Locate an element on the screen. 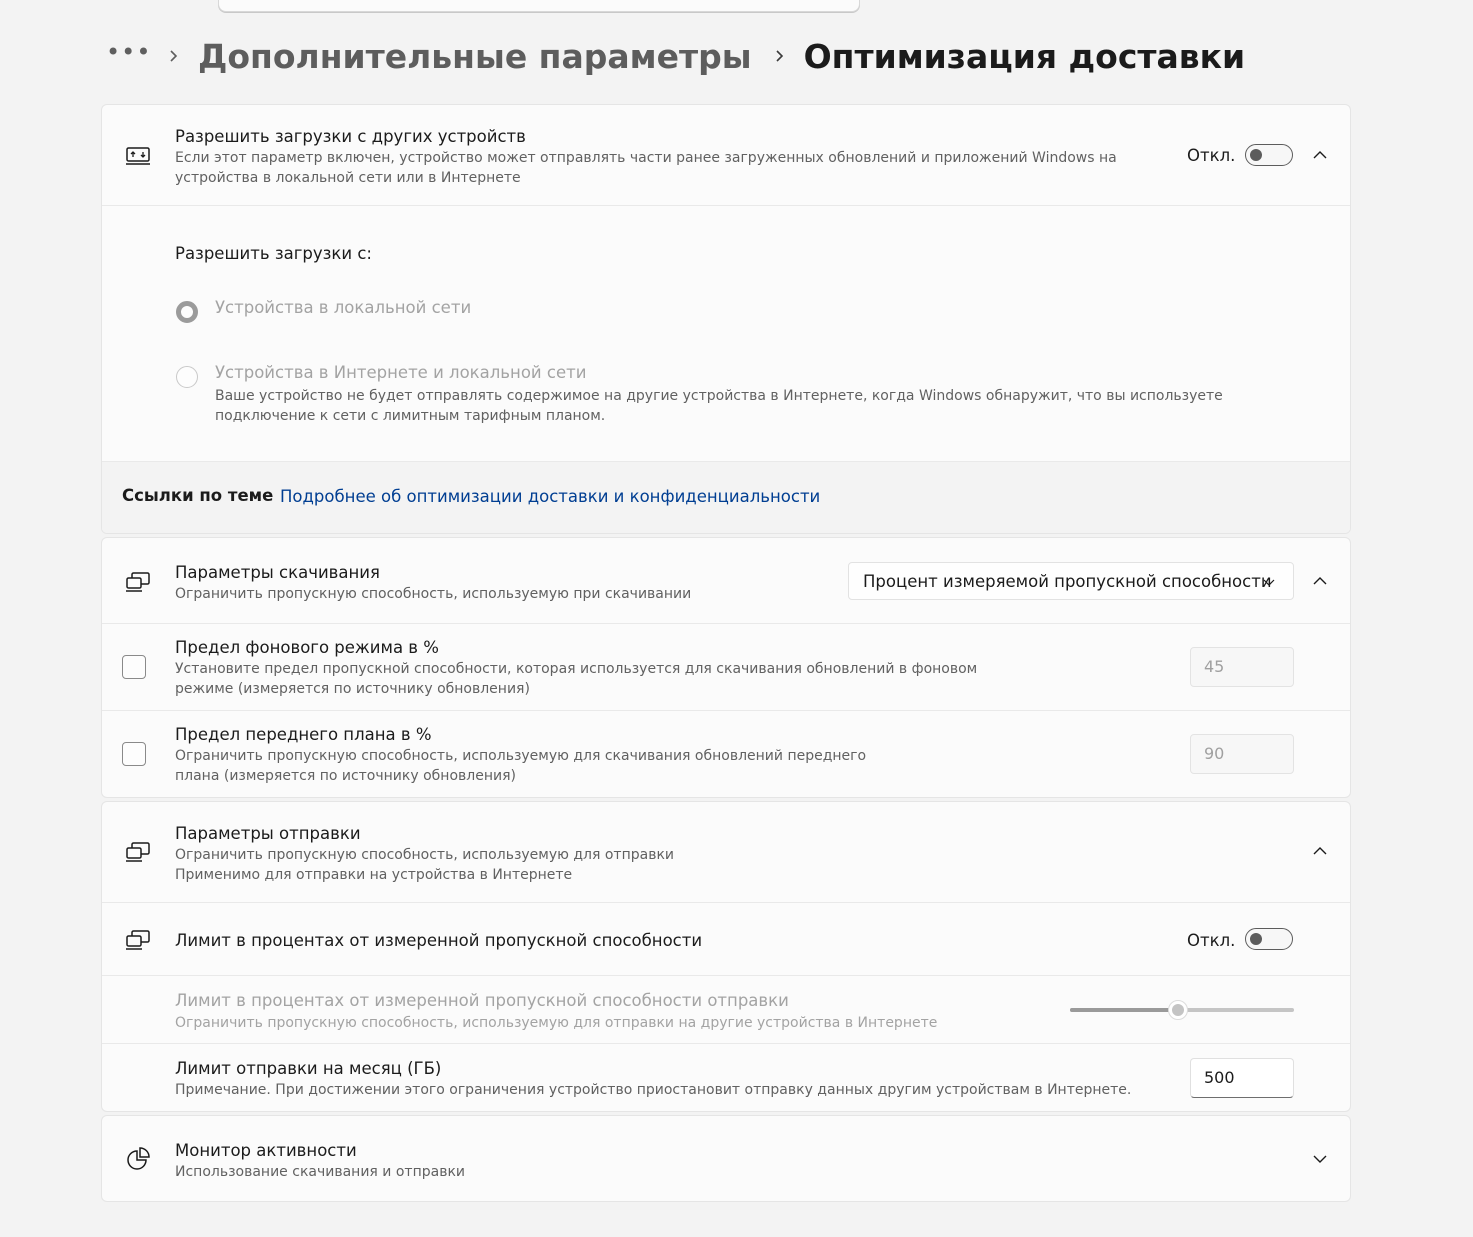 The image size is (1473, 1237). radio-local-network is located at coordinates (187, 312).